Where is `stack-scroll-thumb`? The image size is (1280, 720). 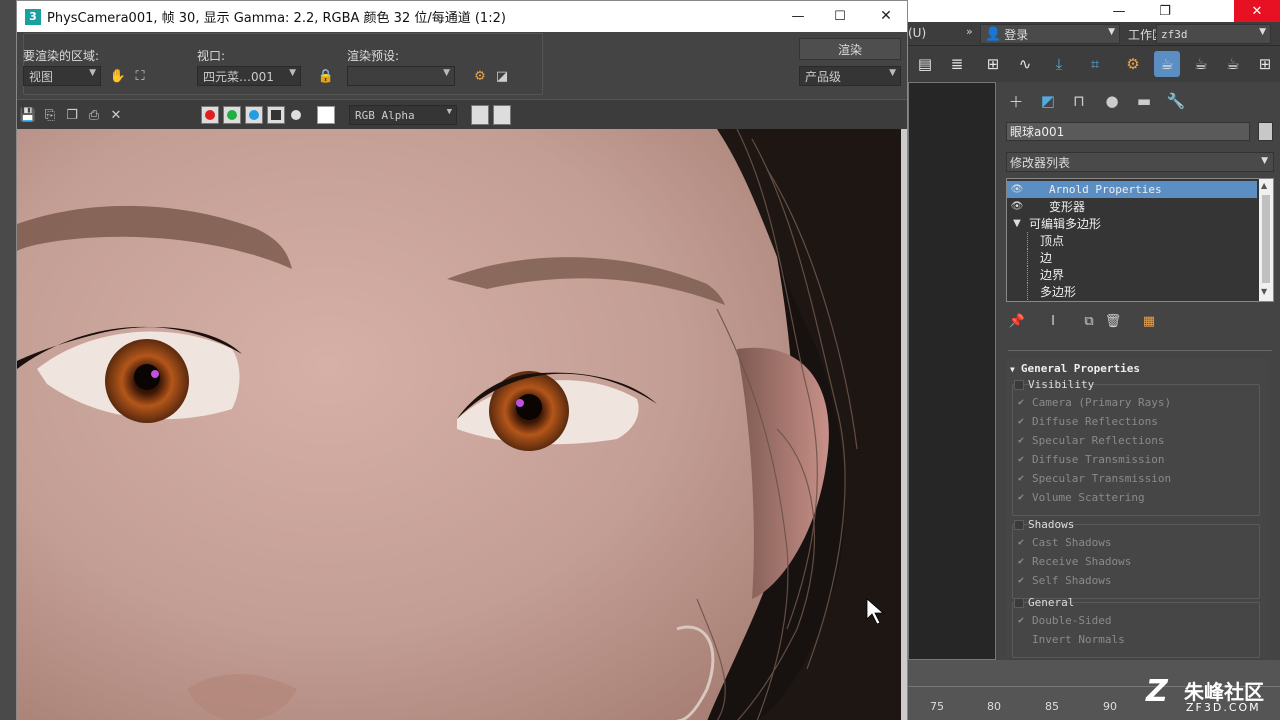
stack-scroll-thumb is located at coordinates (1266, 239).